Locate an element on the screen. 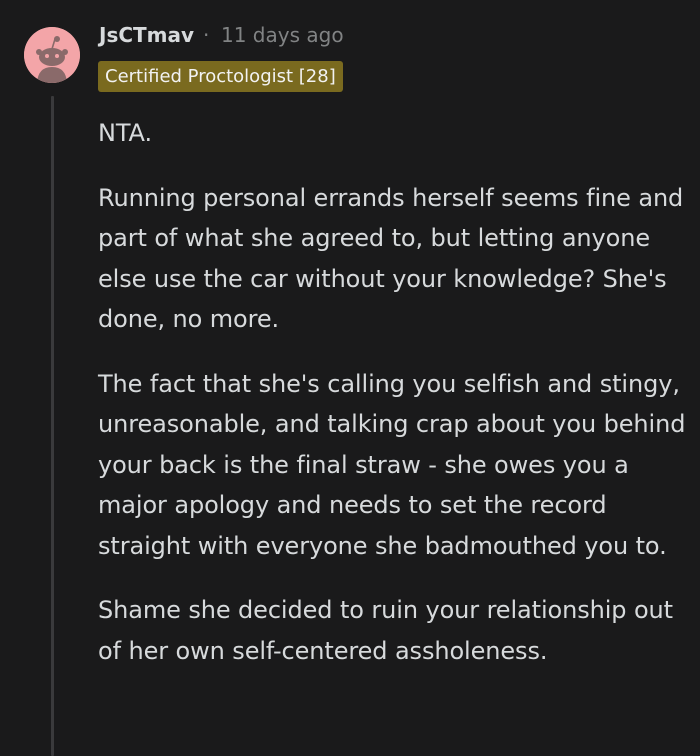 The image size is (700, 756). snoo-avatar-icon is located at coordinates (52, 55).